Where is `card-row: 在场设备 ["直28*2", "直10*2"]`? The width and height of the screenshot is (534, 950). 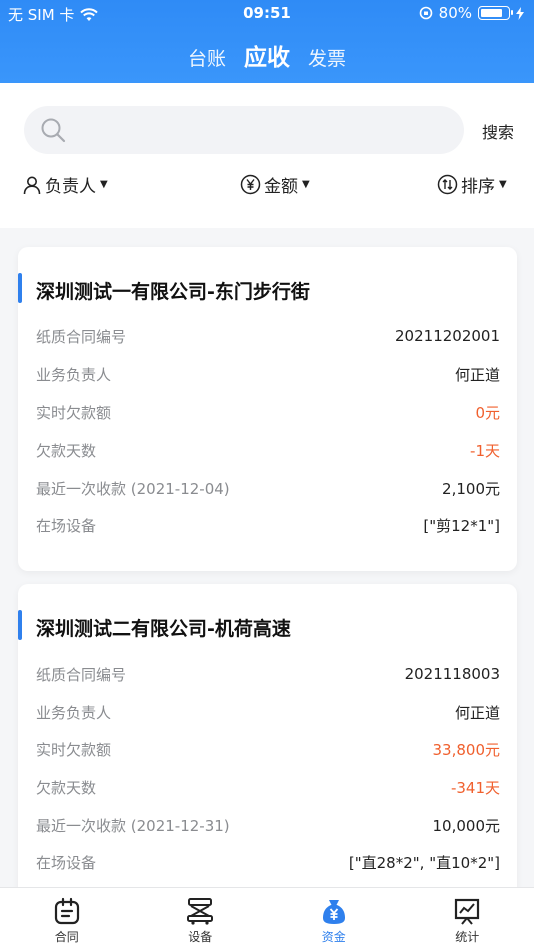 card-row: 在场设备 ["直28*2", "直10*2"] is located at coordinates (268, 862).